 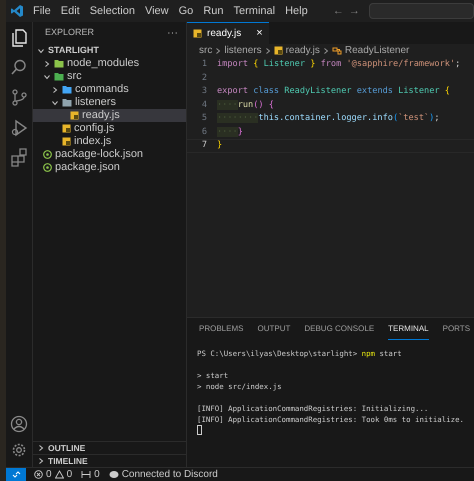 What do you see at coordinates (338, 65) in the screenshot?
I see `code-line: import { Listener } from '@sapphire/framework';` at bounding box center [338, 65].